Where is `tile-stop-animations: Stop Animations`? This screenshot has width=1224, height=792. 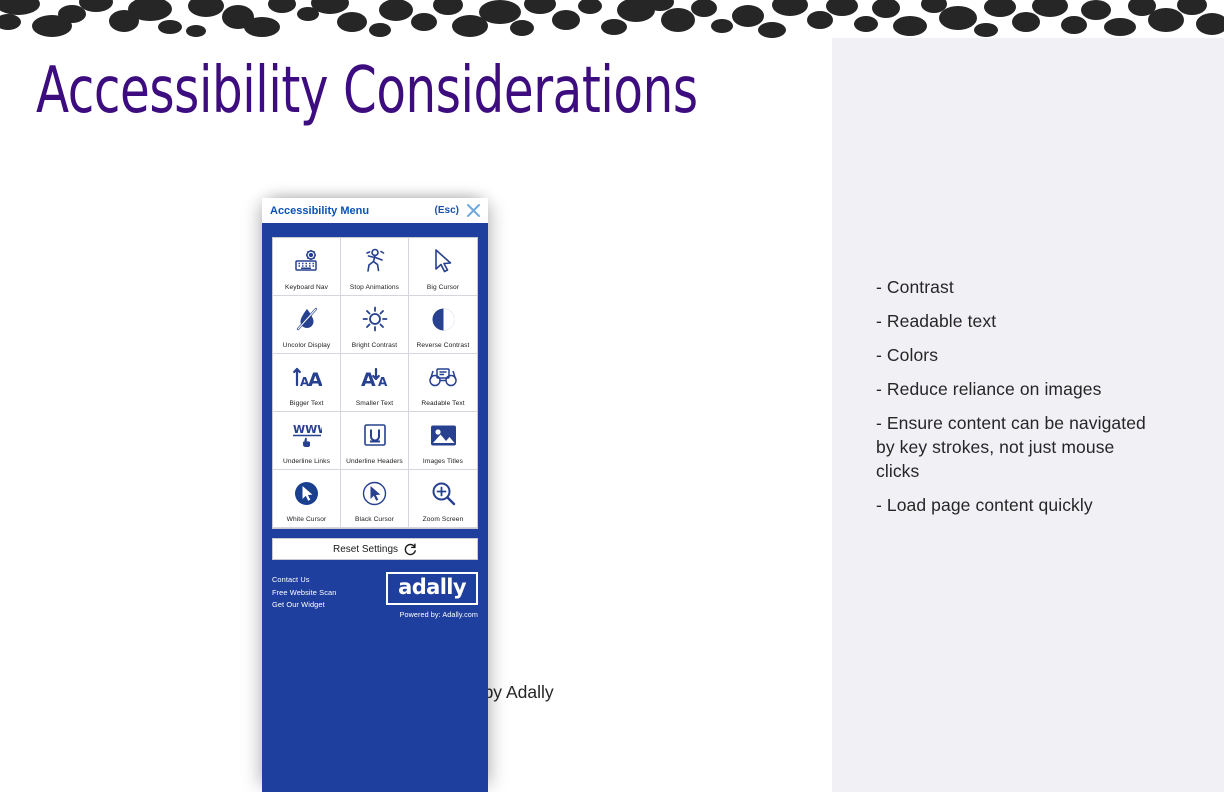 tile-stop-animations: Stop Animations is located at coordinates (375, 267).